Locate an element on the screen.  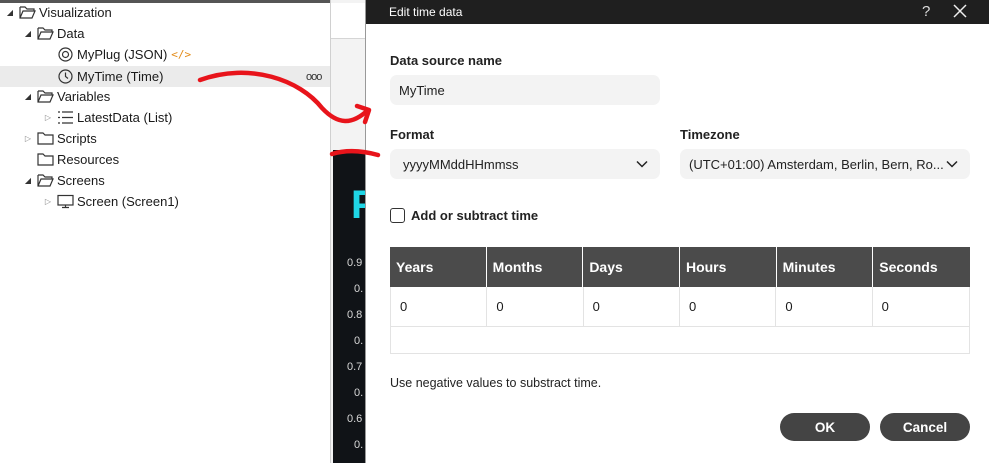
tree-item-label: Variables is located at coordinates (84, 96).